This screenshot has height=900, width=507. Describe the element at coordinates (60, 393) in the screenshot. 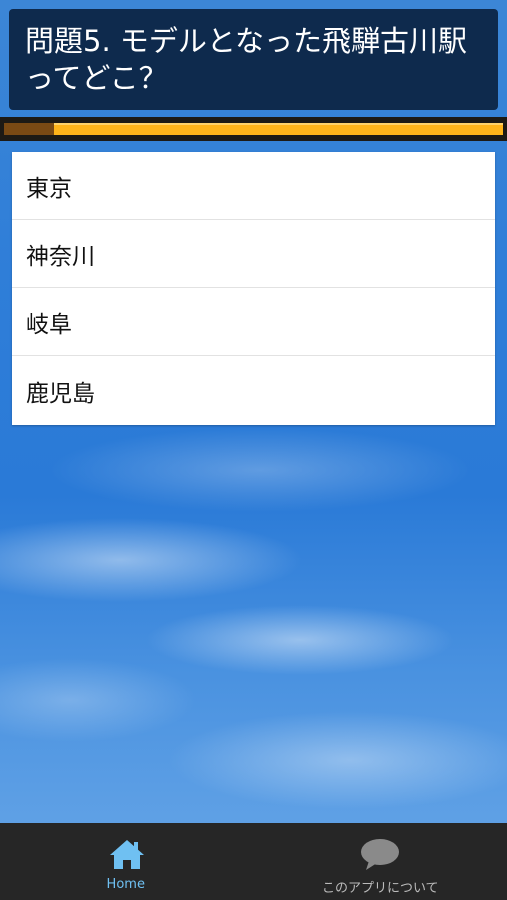

I see `answer-label: 鹿児島` at that location.